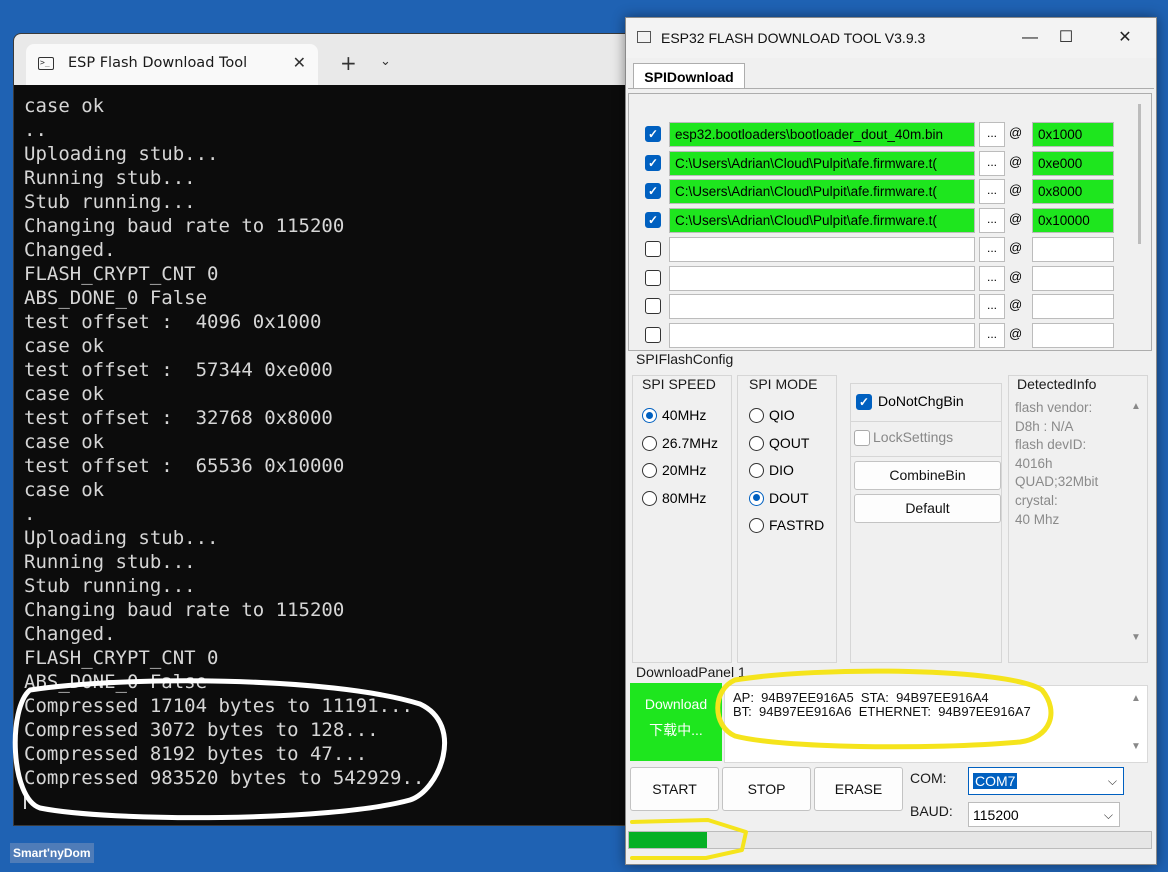 This screenshot has width=1168, height=872. What do you see at coordinates (1073, 163) in the screenshot?
I see `flash-address-input: 0xe000` at bounding box center [1073, 163].